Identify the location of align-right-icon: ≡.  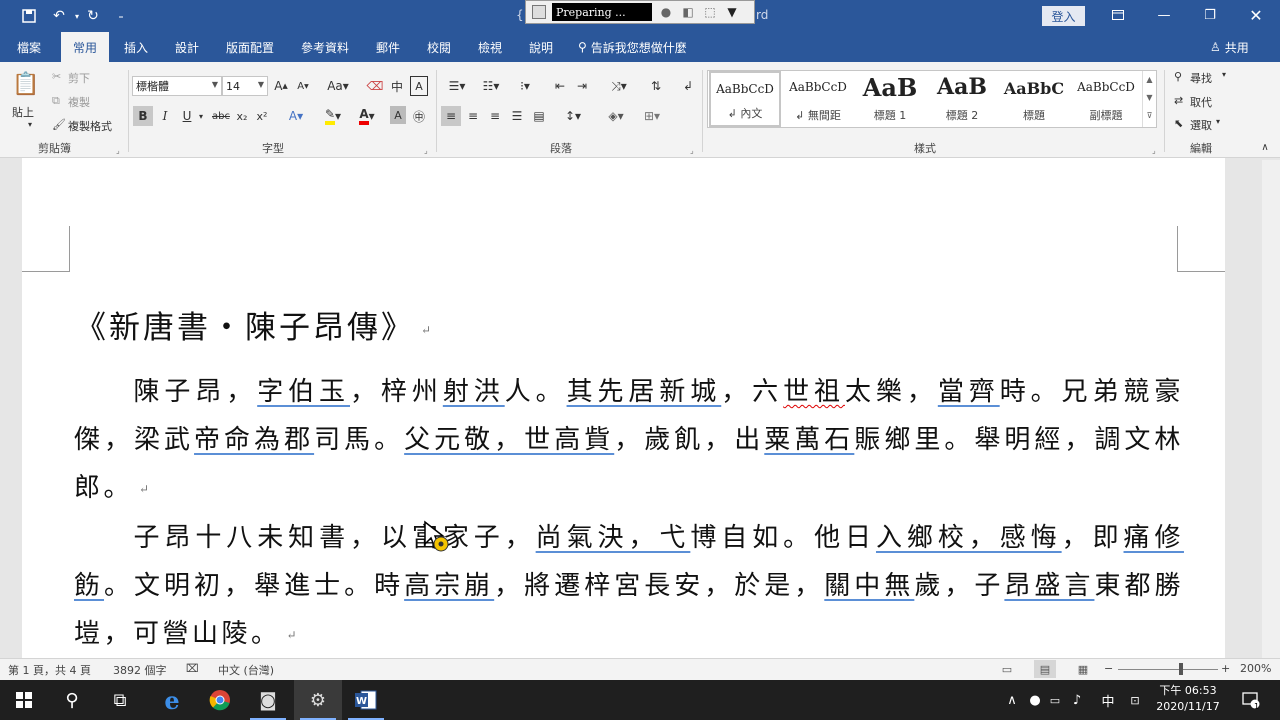
(495, 116).